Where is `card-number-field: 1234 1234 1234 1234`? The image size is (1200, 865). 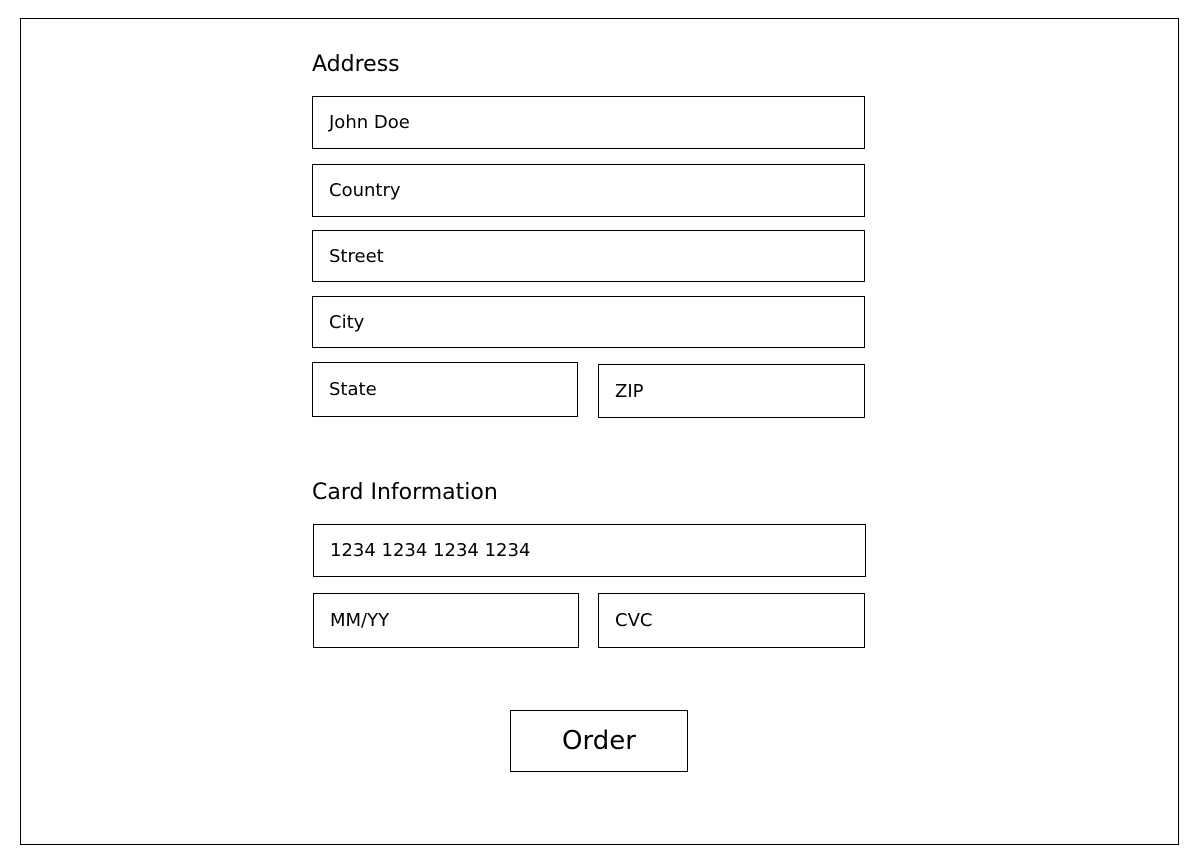
card-number-field: 1234 1234 1234 1234 is located at coordinates (589, 550).